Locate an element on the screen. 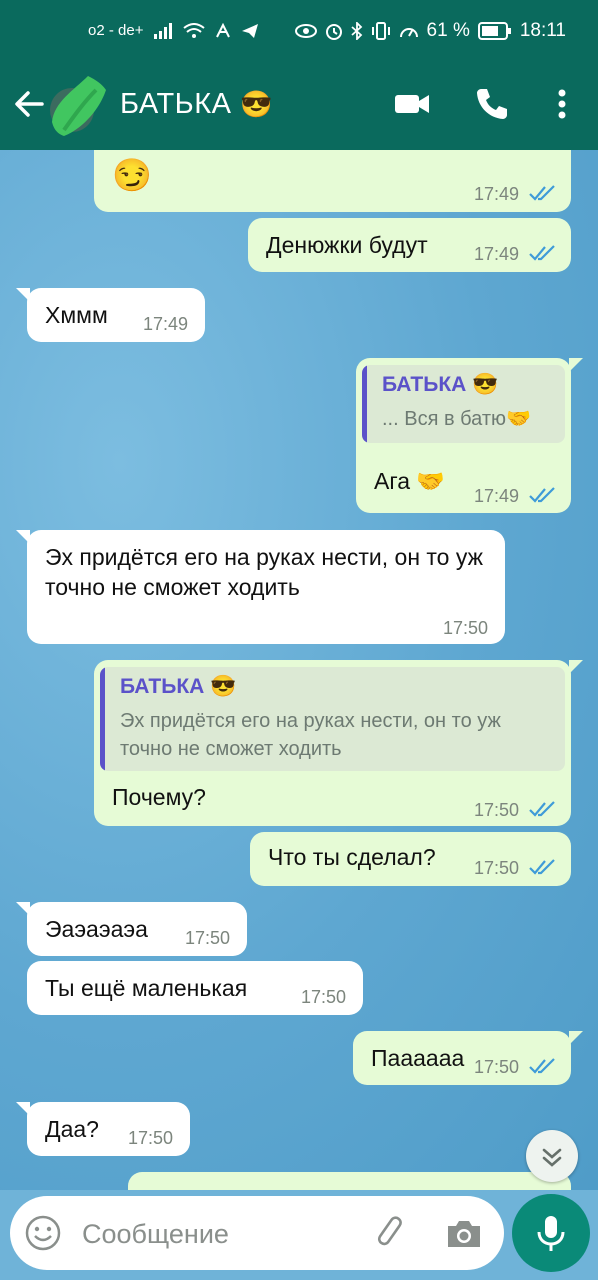 Image resolution: width=598 pixels, height=1280 pixels. video-call-icon is located at coordinates (412, 104).